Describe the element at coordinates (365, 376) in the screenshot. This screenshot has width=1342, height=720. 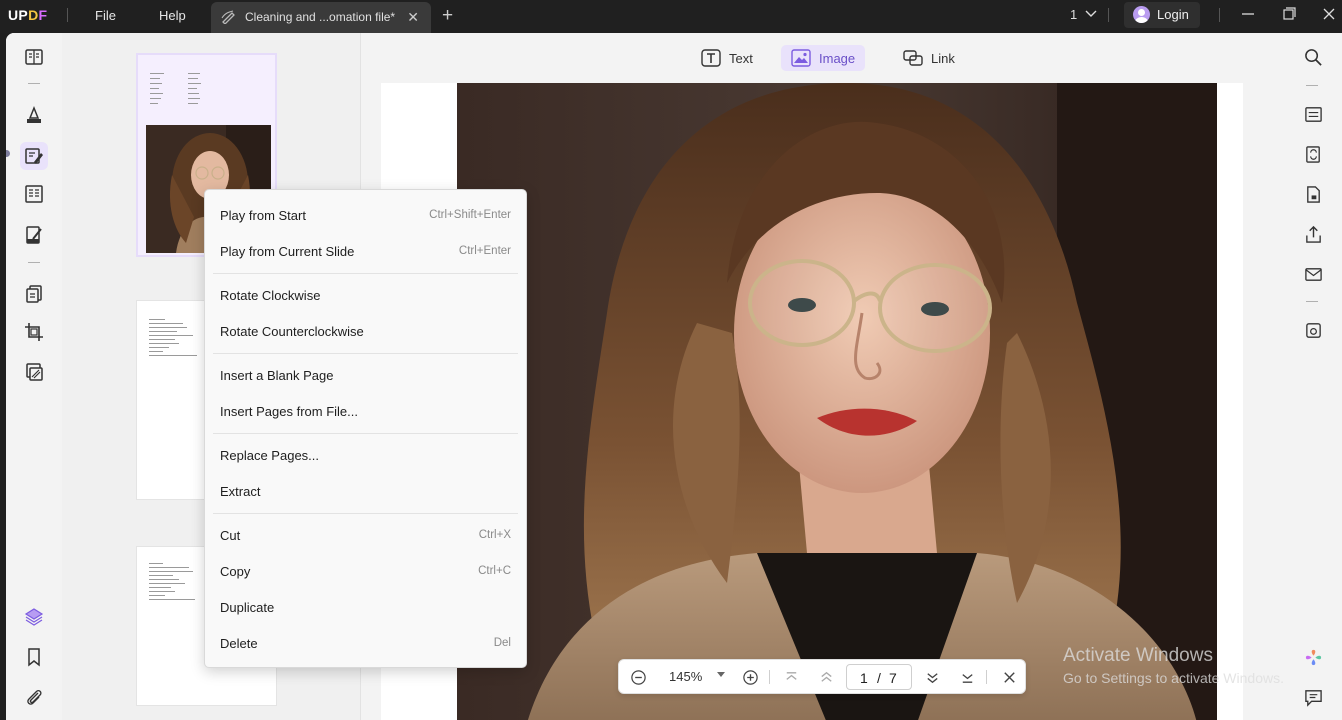
I see `menu-item-insert-blank-page: Insert a Blank Page` at that location.